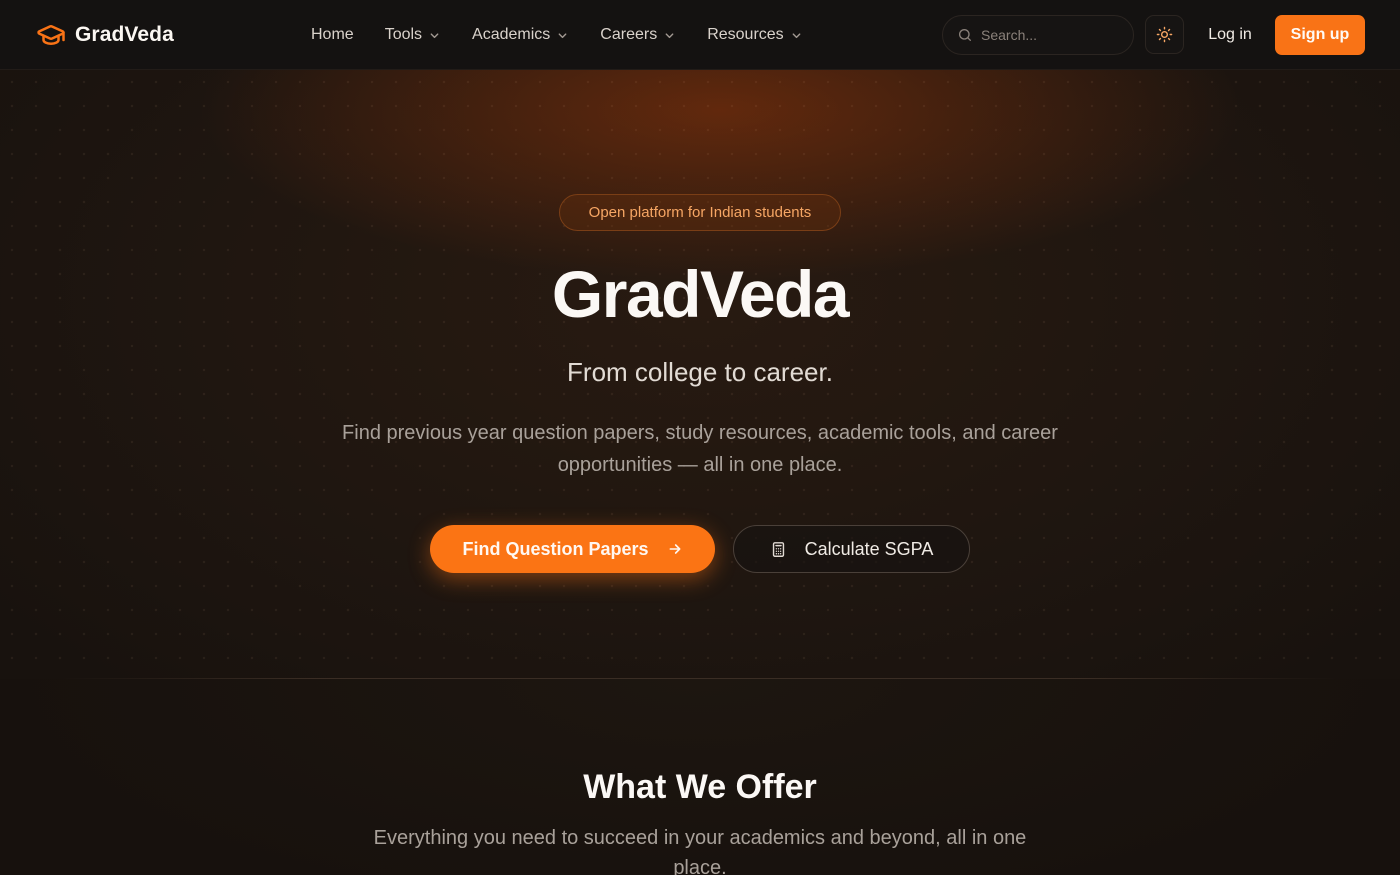 The height and width of the screenshot is (875, 1400). Describe the element at coordinates (745, 34) in the screenshot. I see `nav-resources-label: Resources` at that location.